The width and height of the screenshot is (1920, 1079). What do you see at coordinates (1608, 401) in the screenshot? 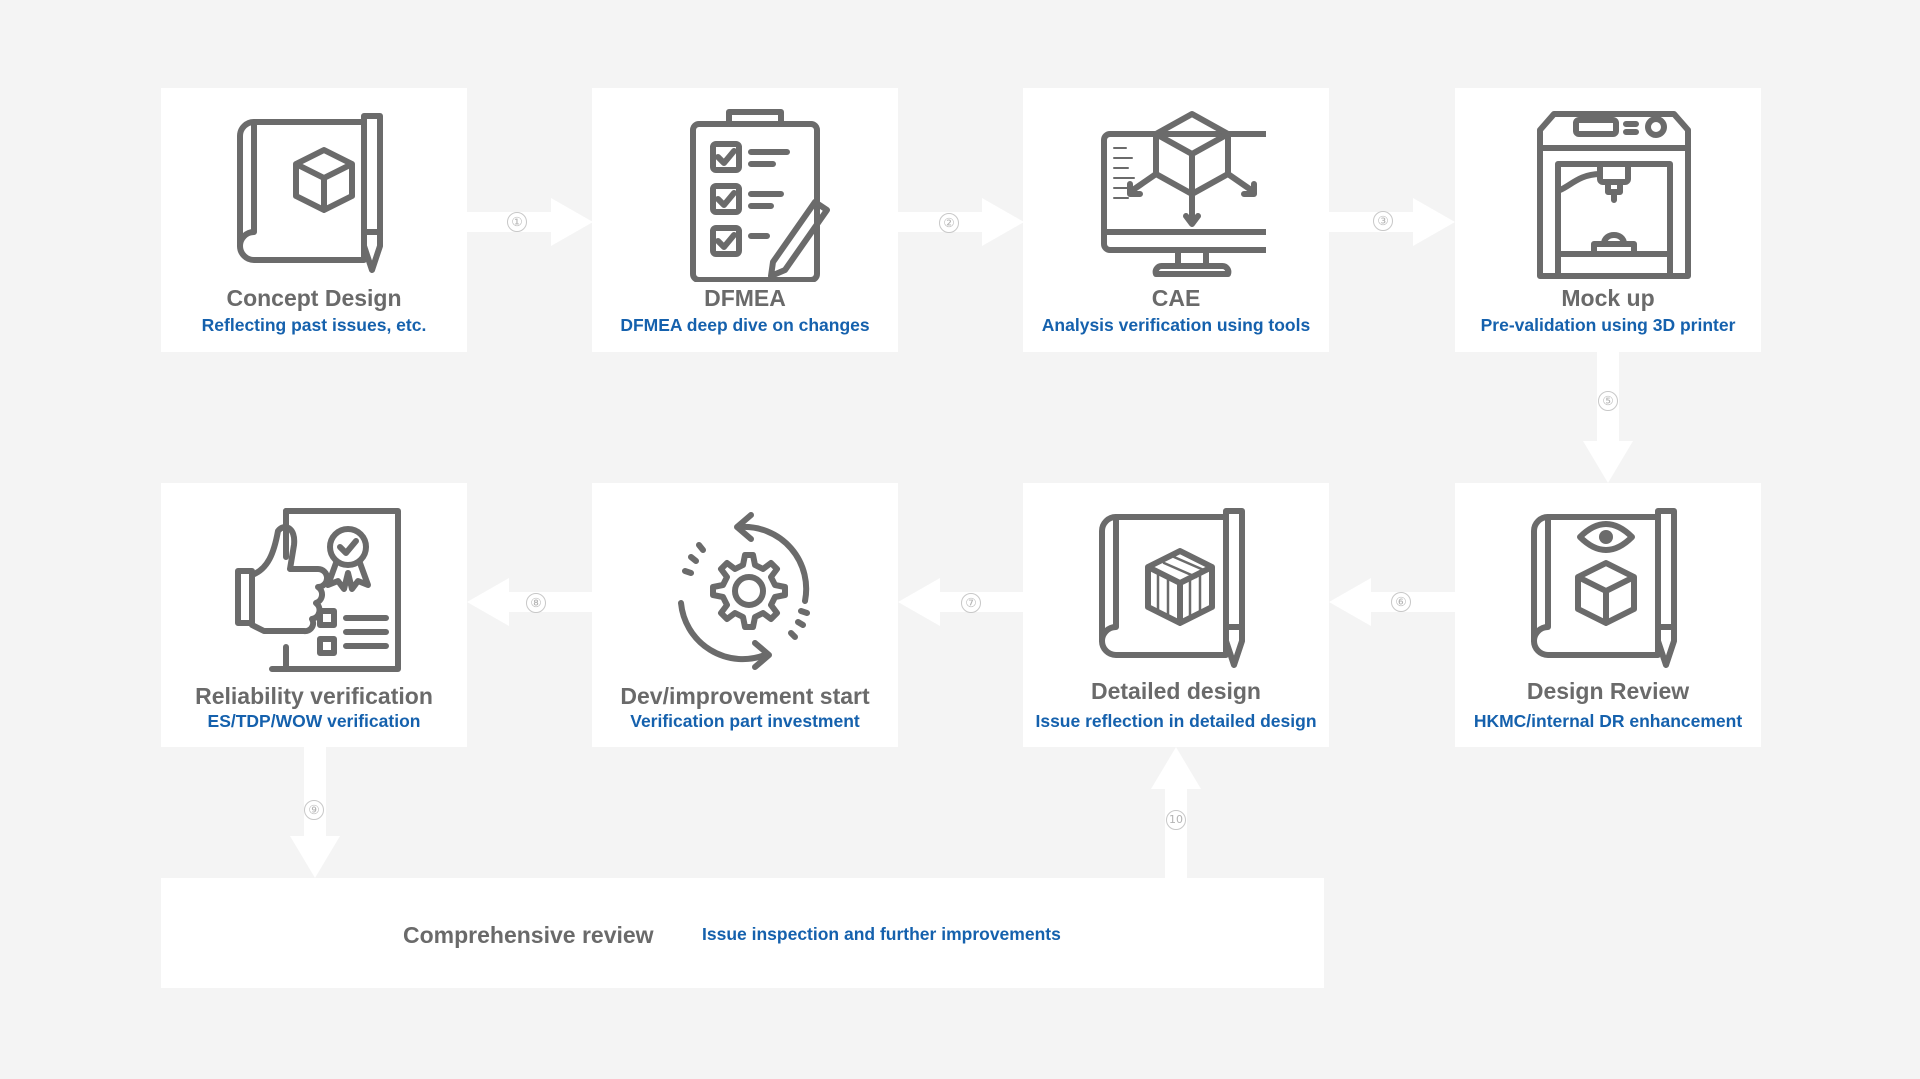
I see `arrow-number-5: ⑤` at bounding box center [1608, 401].